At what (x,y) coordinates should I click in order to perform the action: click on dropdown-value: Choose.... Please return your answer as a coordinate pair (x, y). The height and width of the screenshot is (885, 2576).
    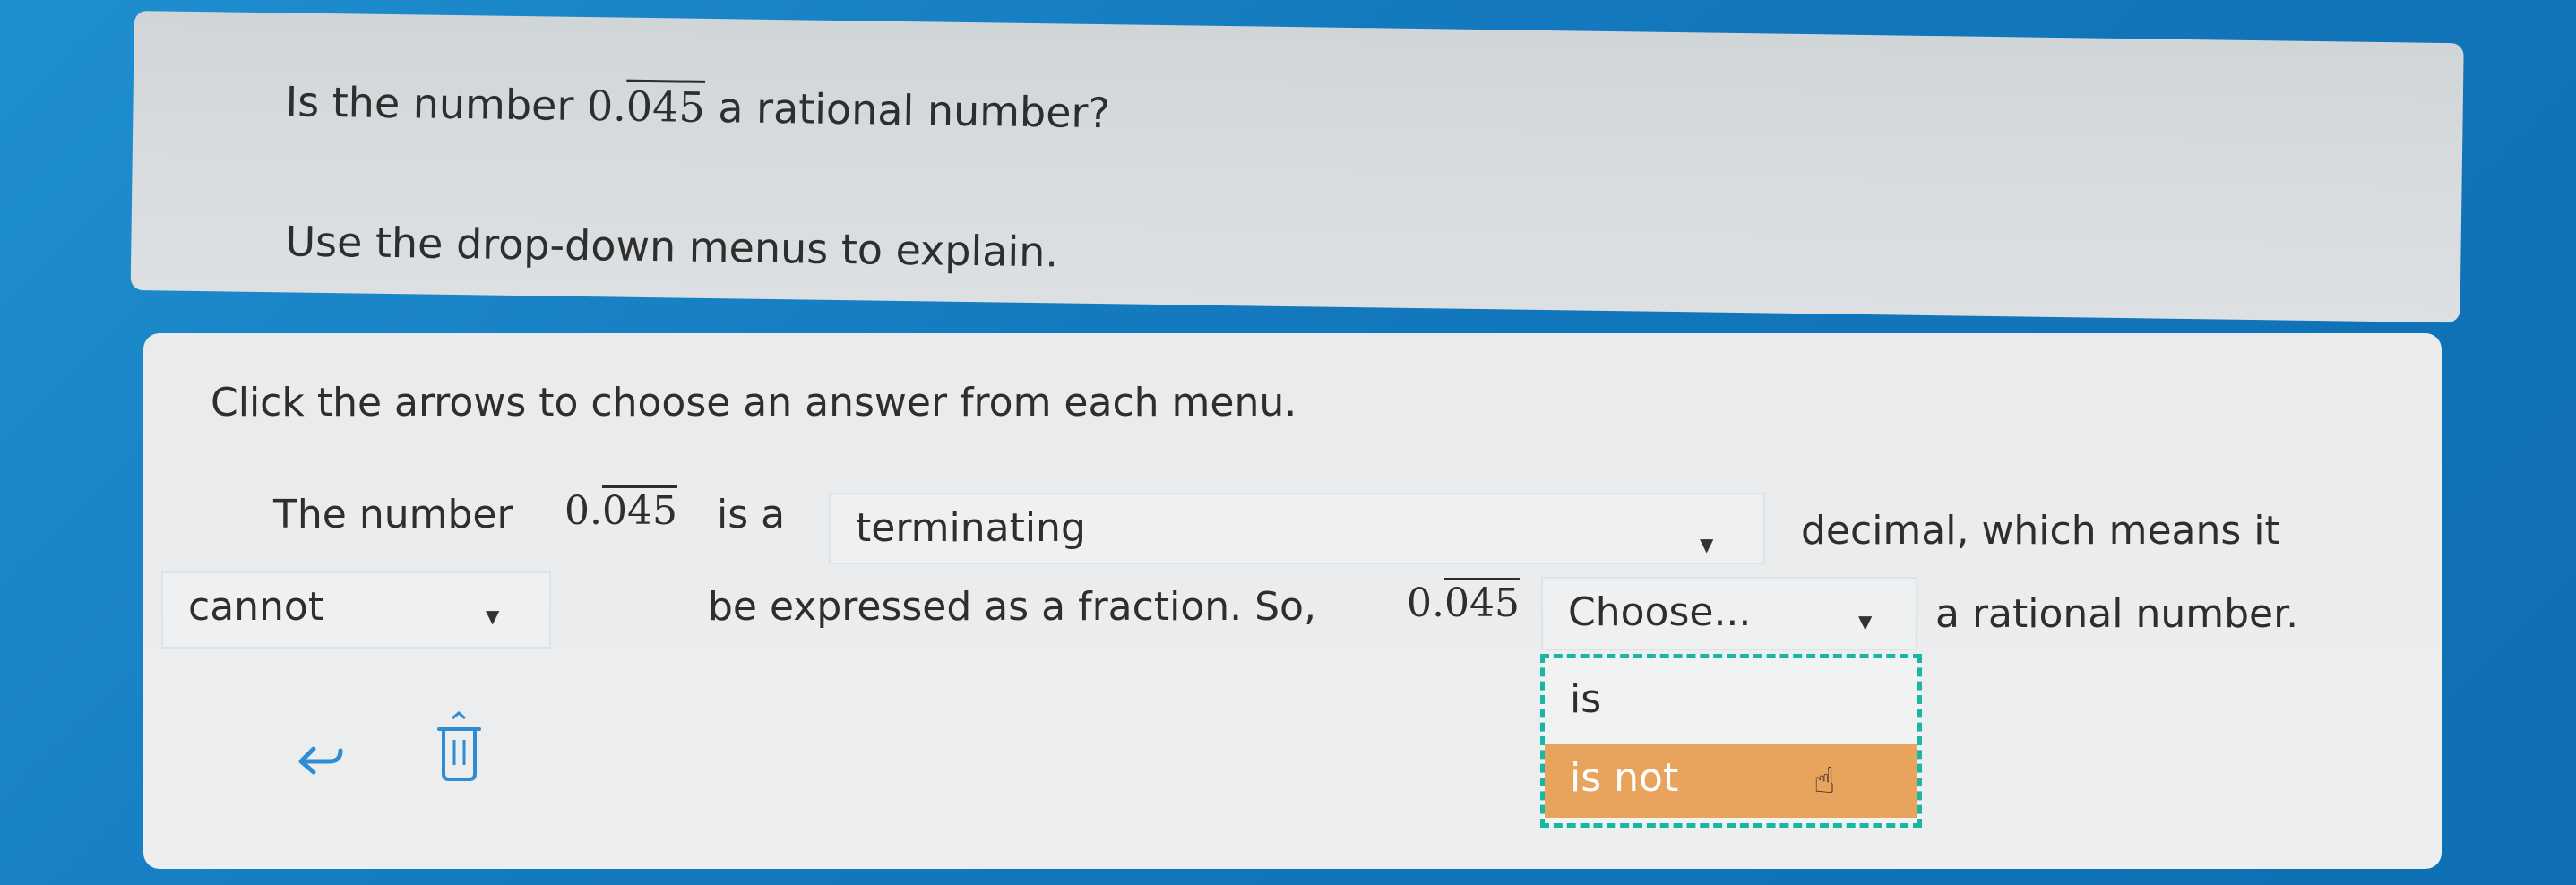
    Looking at the image, I should click on (1660, 612).